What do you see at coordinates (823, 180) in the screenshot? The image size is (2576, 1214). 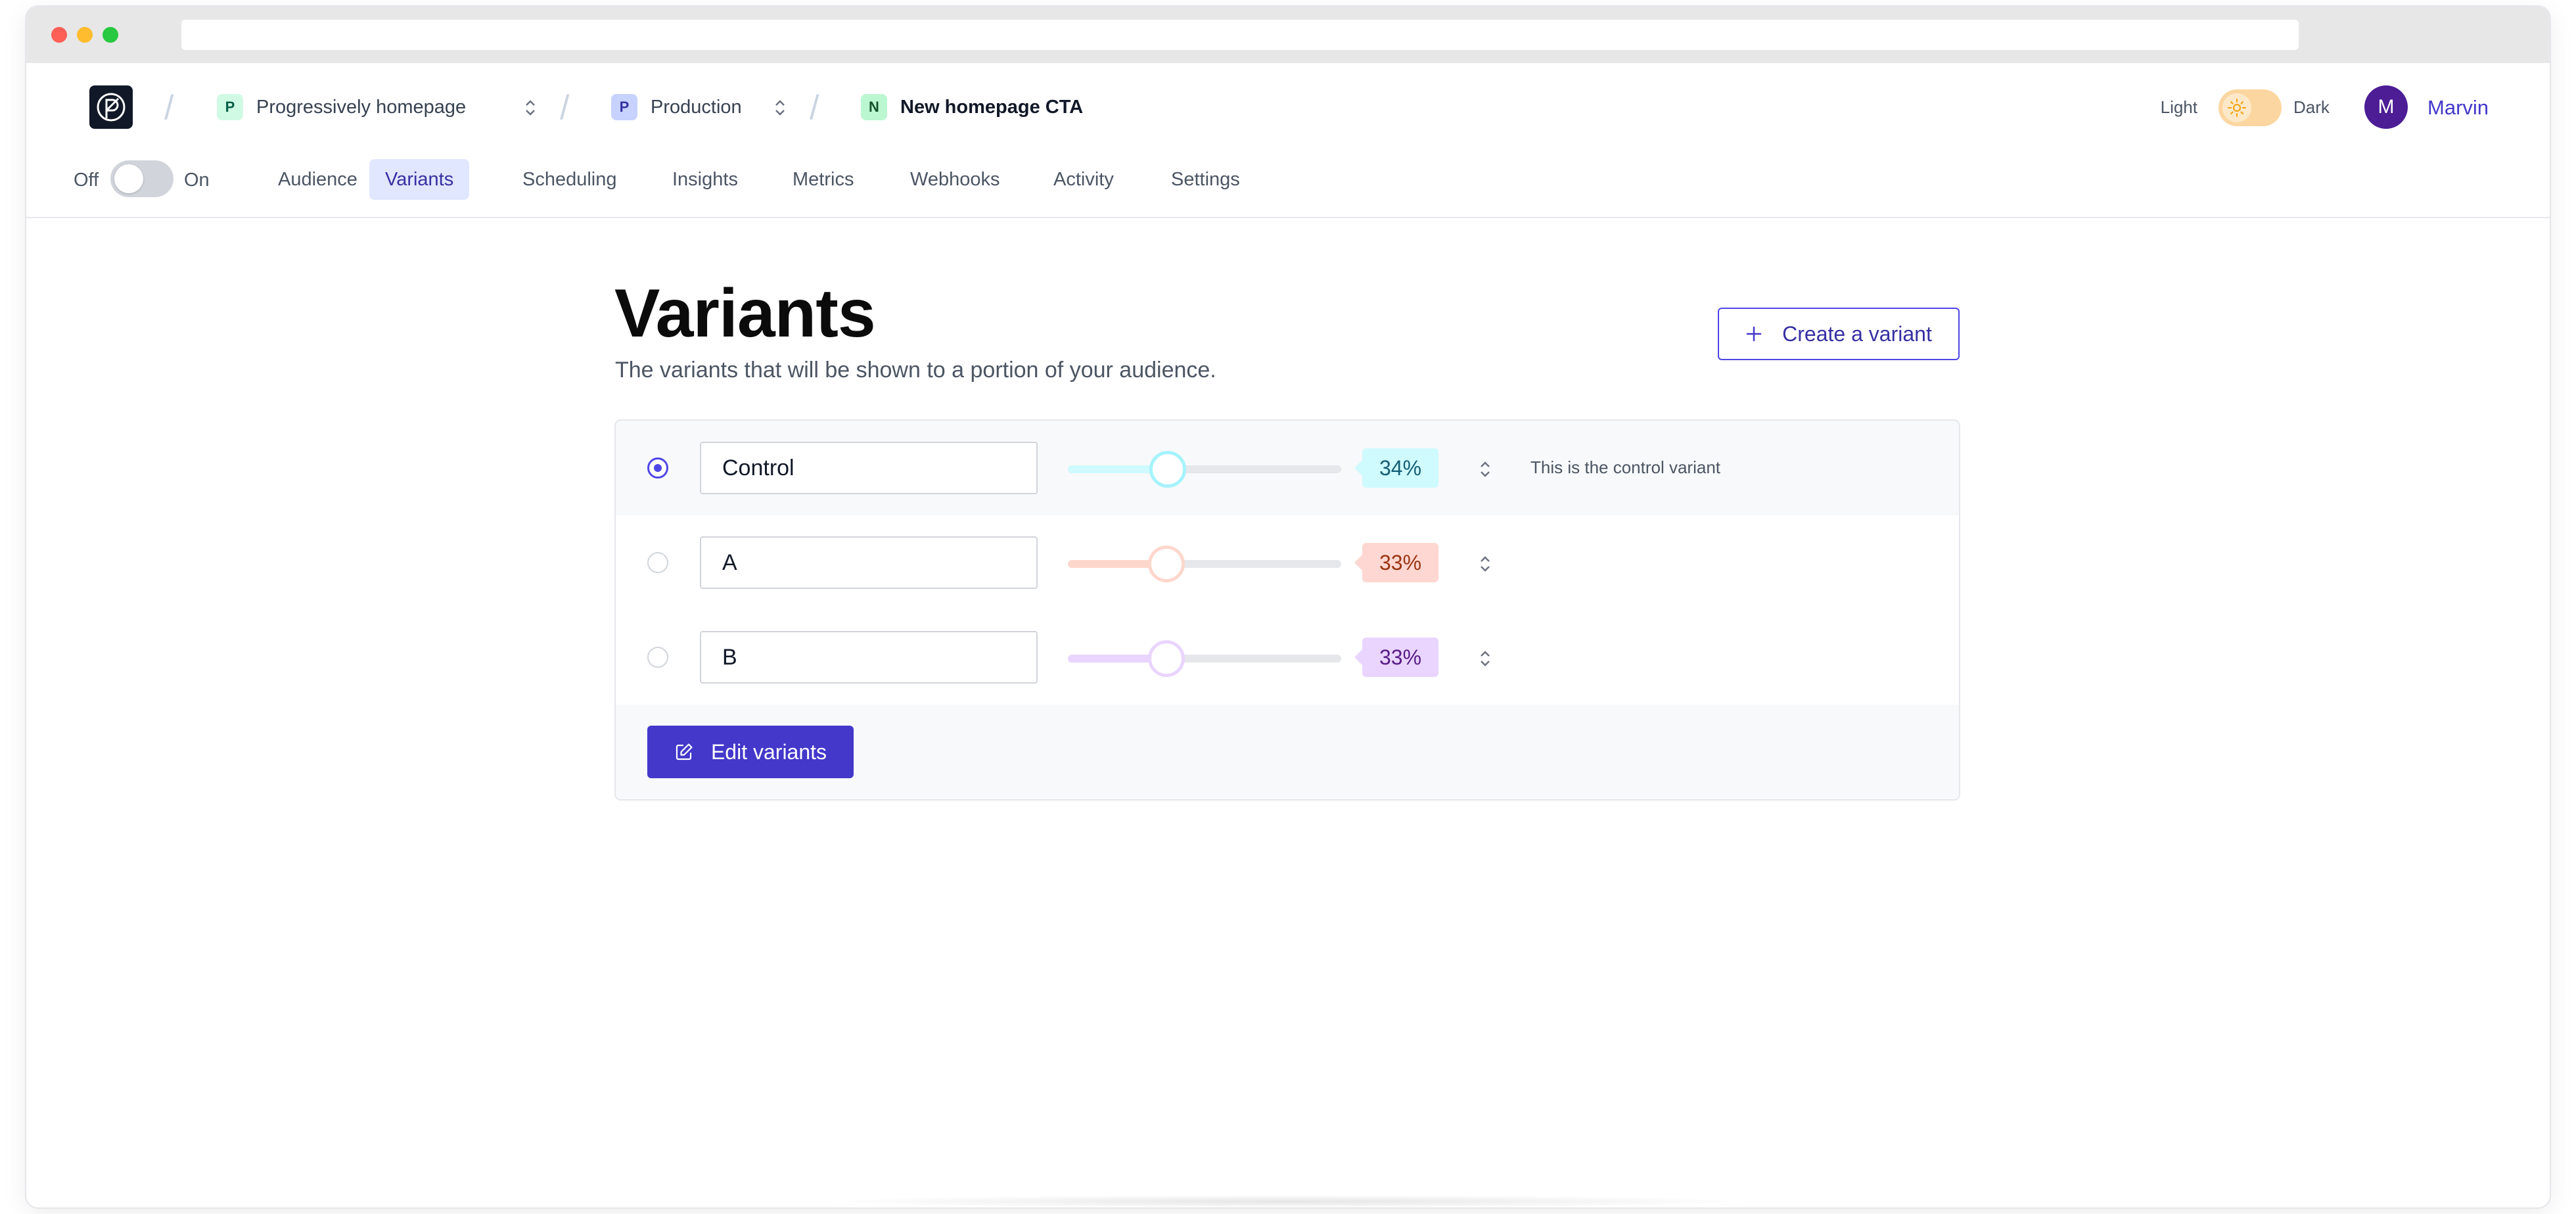 I see `tab-metrics: Metrics` at bounding box center [823, 180].